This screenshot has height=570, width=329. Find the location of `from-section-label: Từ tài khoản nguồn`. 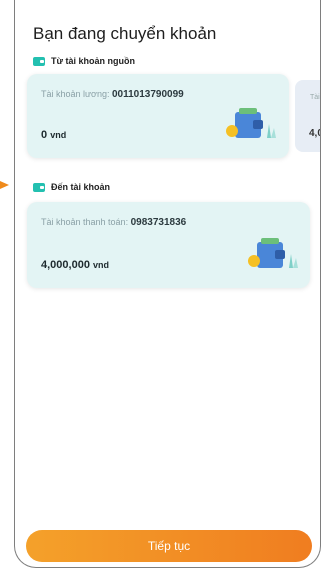

from-section-label: Từ tài khoản nguồn is located at coordinates (84, 61).